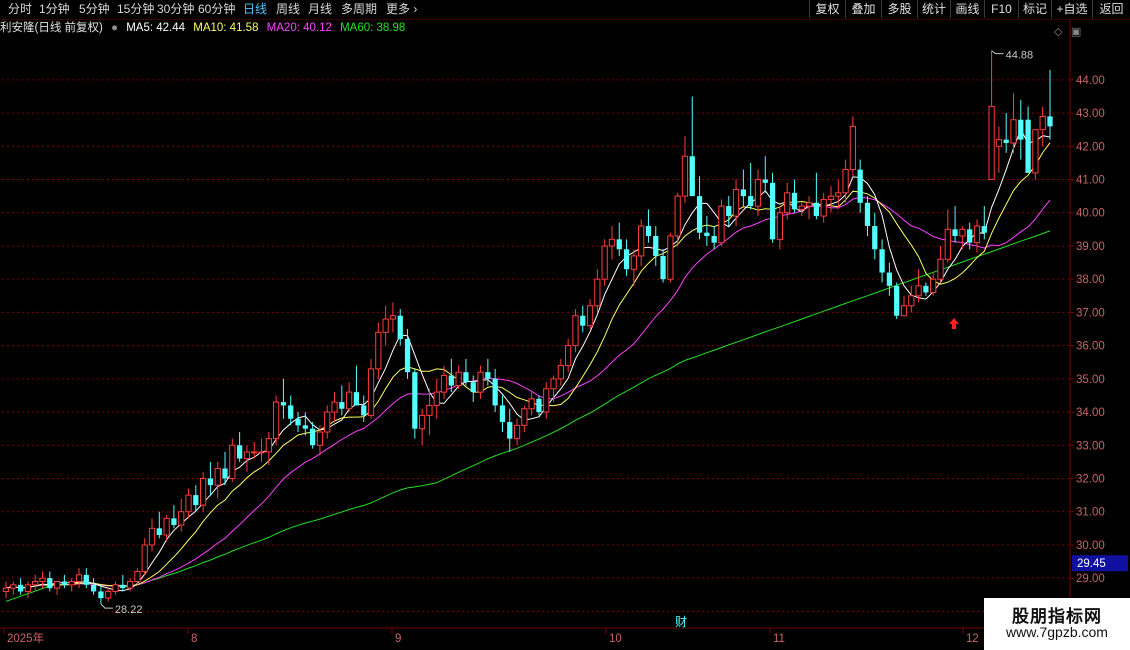  What do you see at coordinates (1111, 9) in the screenshot?
I see `back-button: 返回` at bounding box center [1111, 9].